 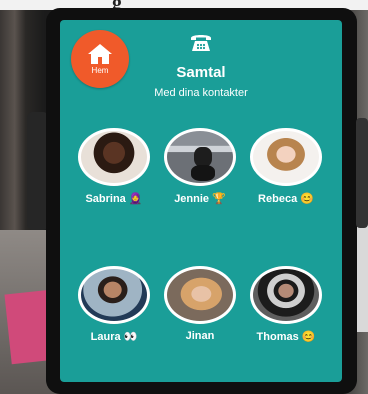 What do you see at coordinates (114, 337) in the screenshot?
I see `contact-name: Laura 👀` at bounding box center [114, 337].